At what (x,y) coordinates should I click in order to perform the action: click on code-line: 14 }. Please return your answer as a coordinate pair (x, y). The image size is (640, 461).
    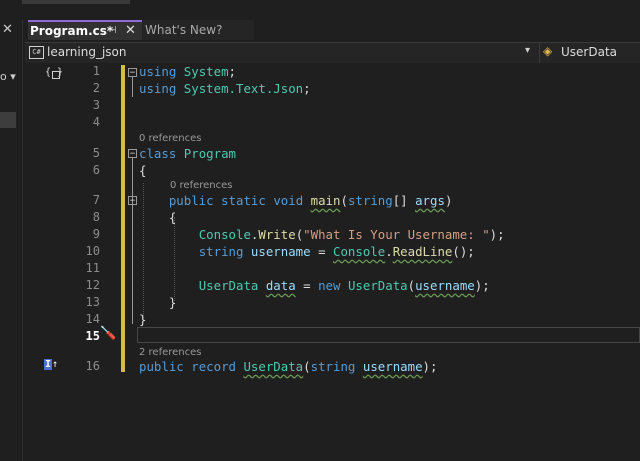
    Looking at the image, I should click on (332, 319).